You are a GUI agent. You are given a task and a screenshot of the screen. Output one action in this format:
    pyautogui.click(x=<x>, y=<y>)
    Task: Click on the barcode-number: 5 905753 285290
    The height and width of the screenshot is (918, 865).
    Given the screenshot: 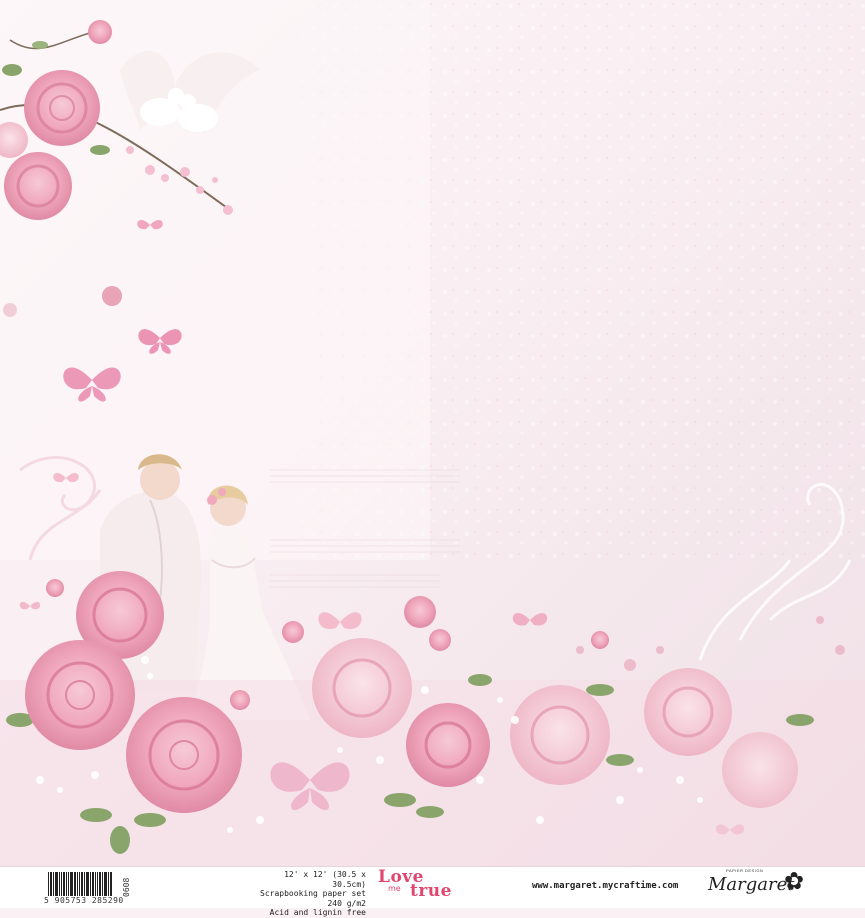 What is the action you would take?
    pyautogui.click(x=84, y=900)
    